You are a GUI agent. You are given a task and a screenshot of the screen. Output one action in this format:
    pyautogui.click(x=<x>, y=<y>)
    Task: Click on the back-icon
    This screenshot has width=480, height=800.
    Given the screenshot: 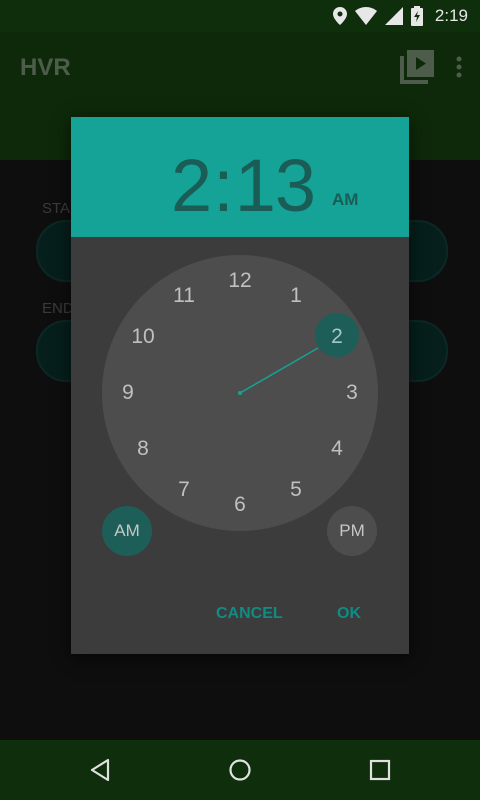 What is the action you would take?
    pyautogui.click(x=100, y=770)
    